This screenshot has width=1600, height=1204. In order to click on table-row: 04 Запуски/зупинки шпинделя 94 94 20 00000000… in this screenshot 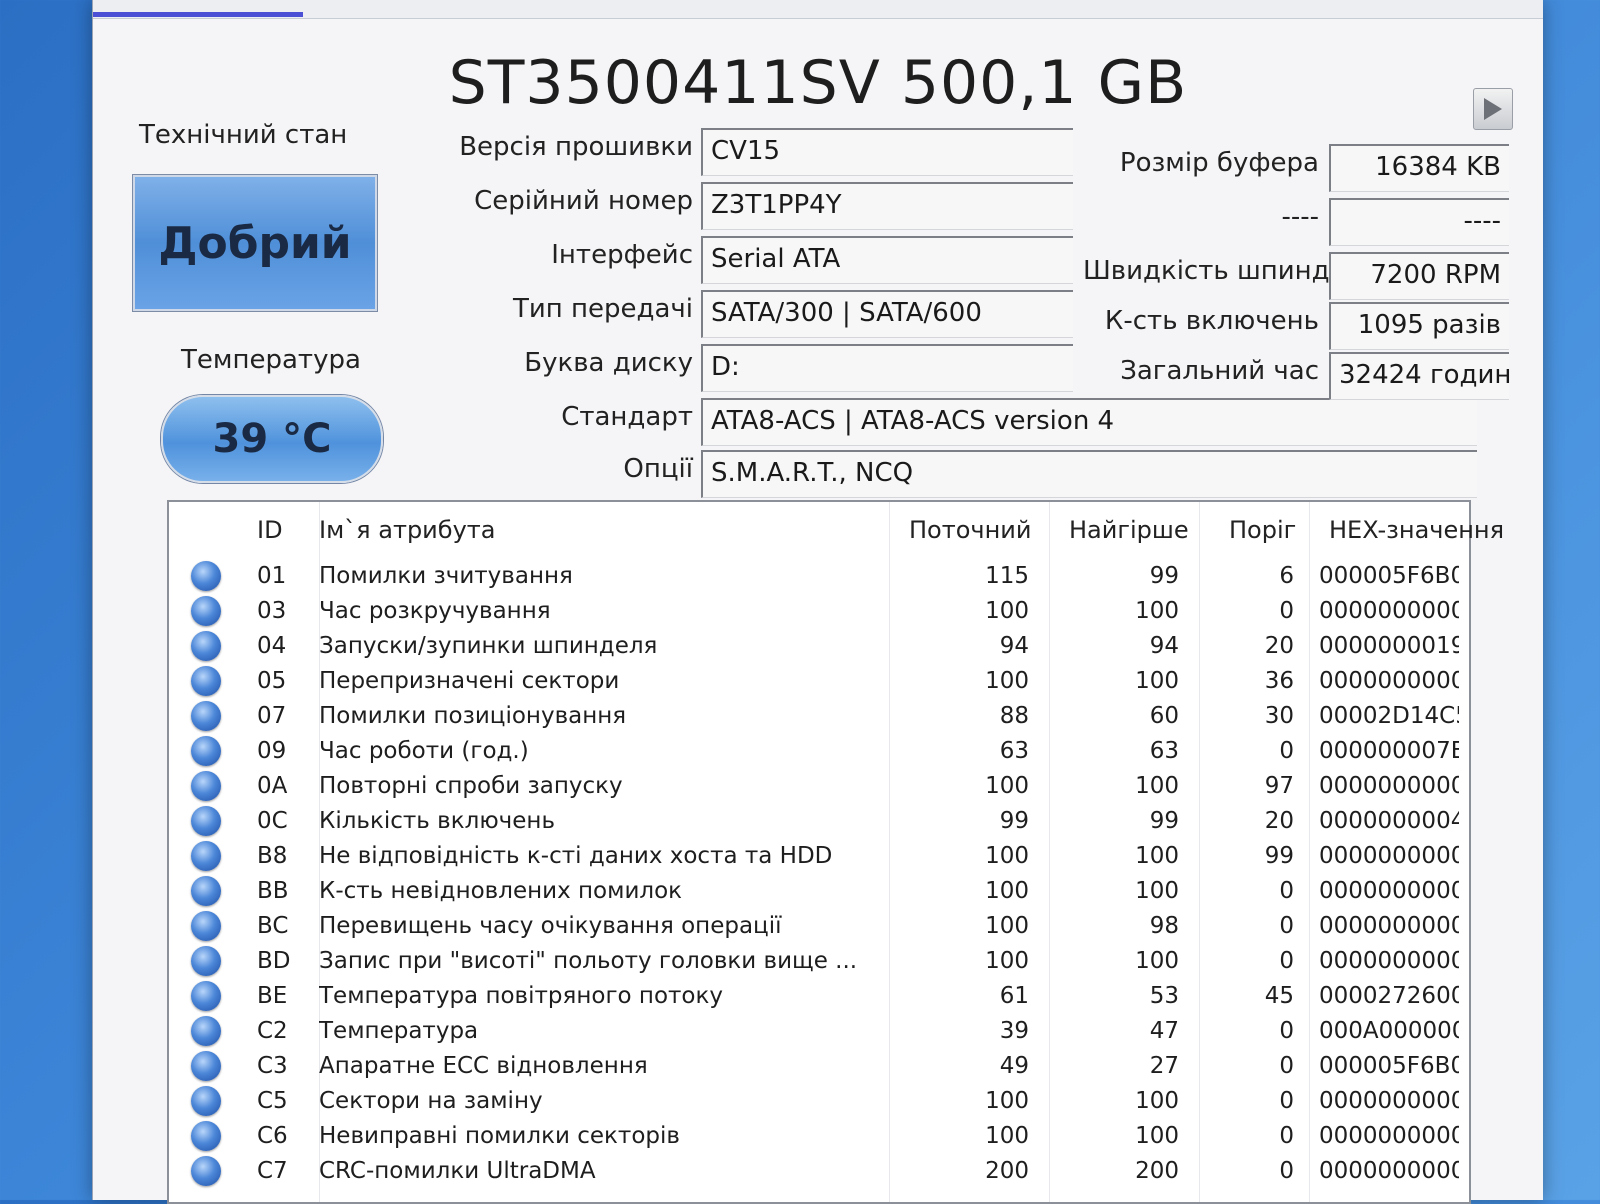, I will do `click(819, 646)`.